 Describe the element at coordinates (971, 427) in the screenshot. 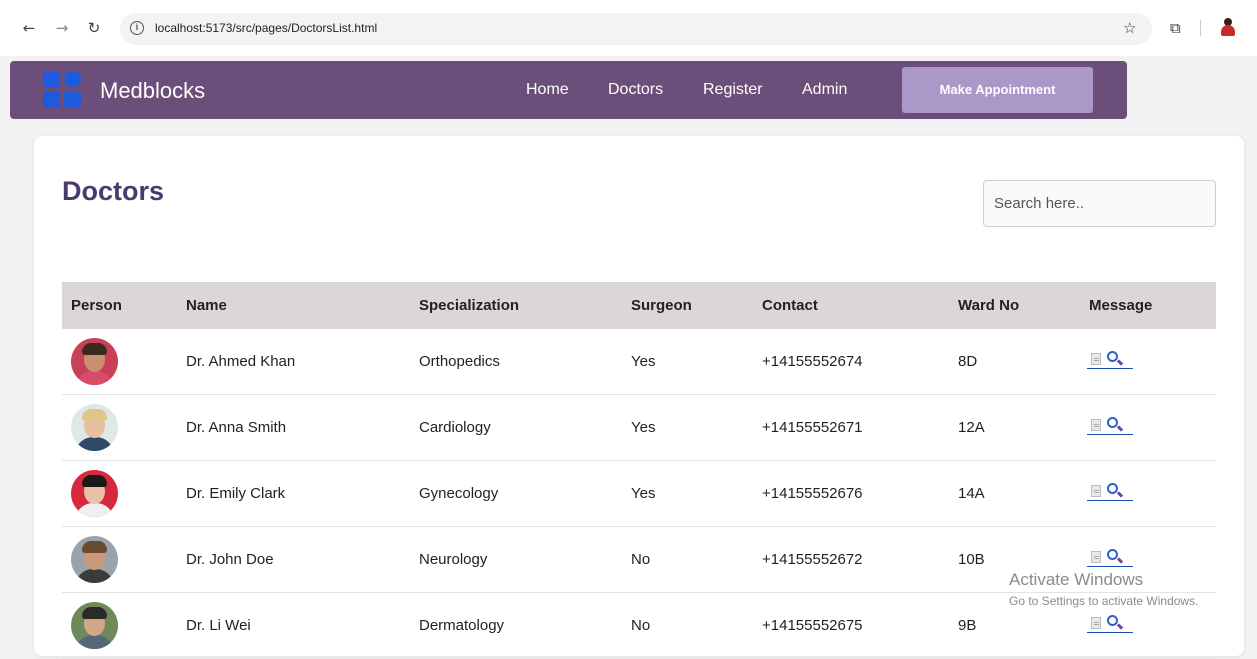

I see `doctor-ward: 12A` at that location.